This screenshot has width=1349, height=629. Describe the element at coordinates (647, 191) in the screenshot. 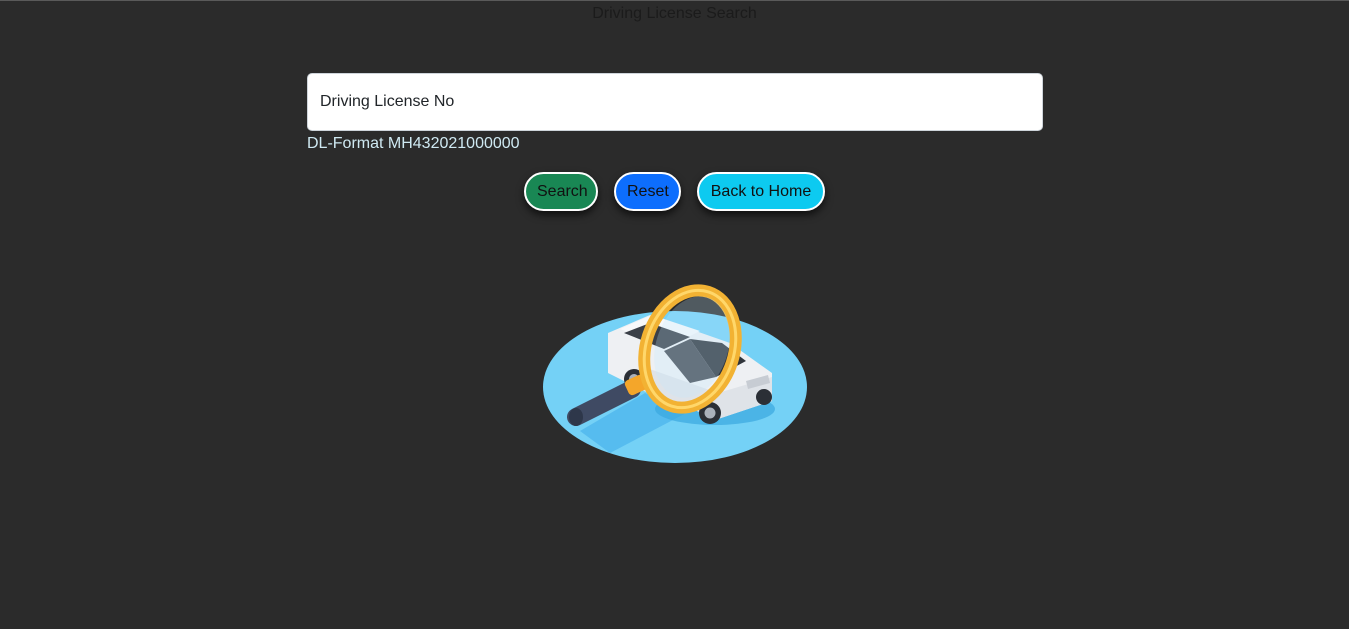

I see `reset-button: Reset` at that location.